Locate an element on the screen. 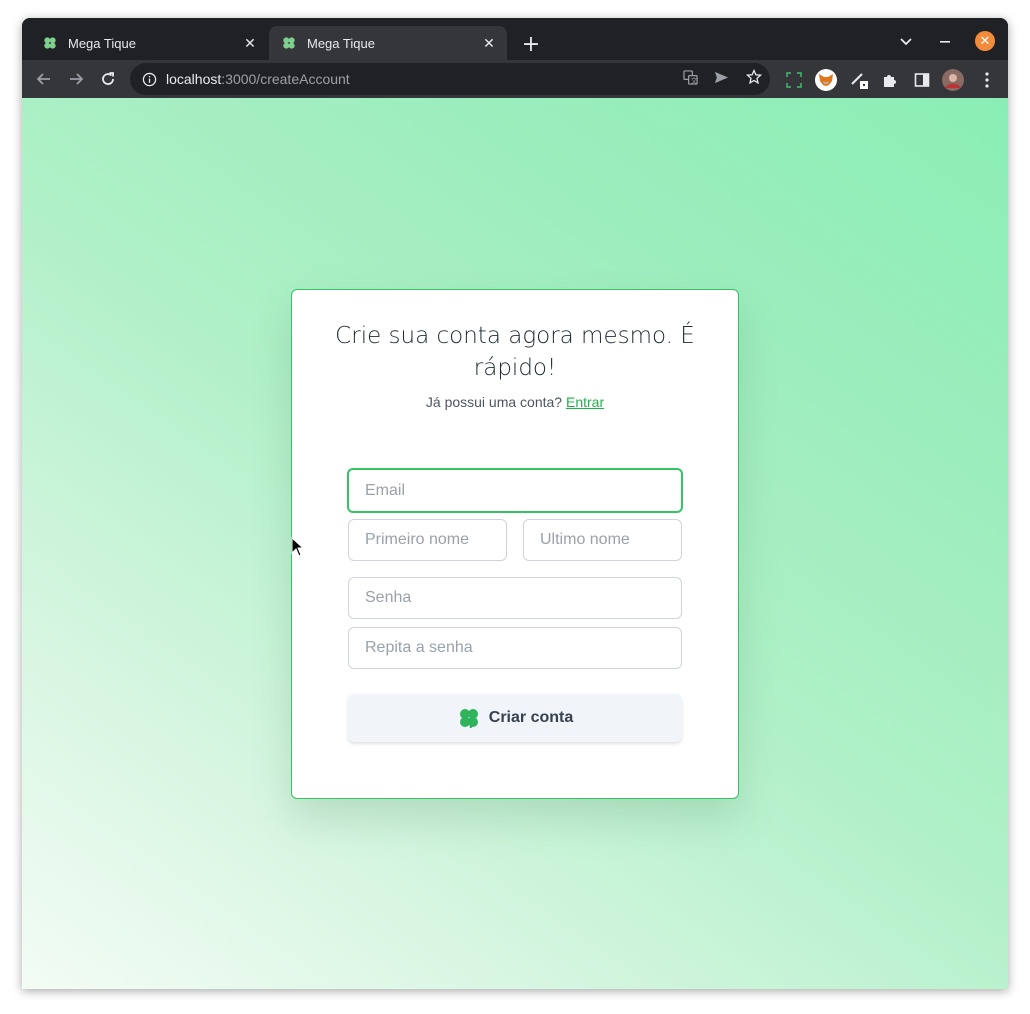 This screenshot has height=1014, width=1030. login-link: Entrar is located at coordinates (585, 402).